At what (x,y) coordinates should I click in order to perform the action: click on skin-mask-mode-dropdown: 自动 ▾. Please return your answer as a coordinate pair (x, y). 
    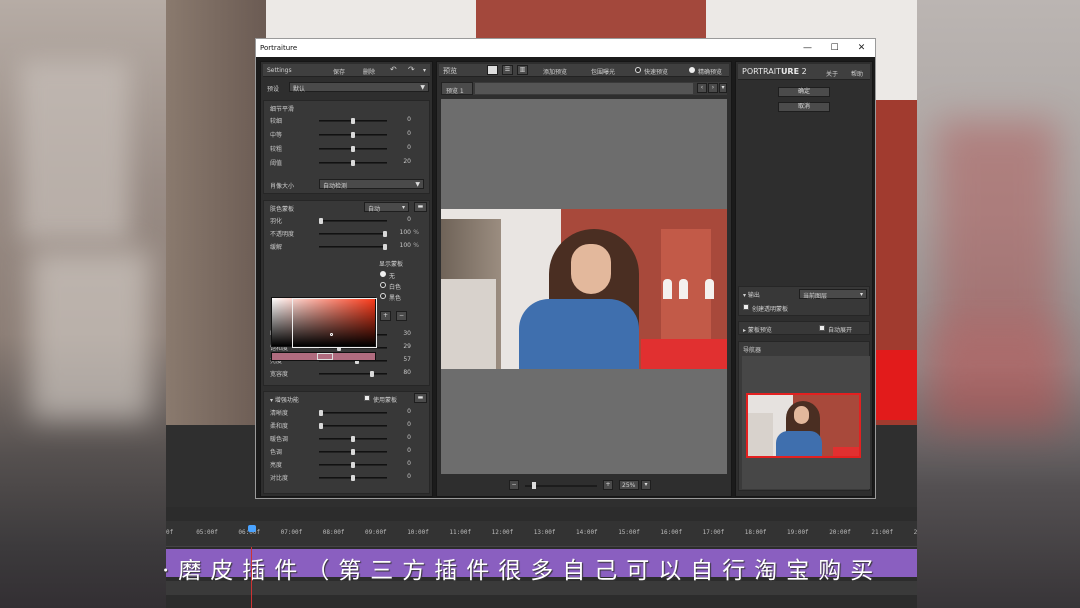
    Looking at the image, I should click on (386, 207).